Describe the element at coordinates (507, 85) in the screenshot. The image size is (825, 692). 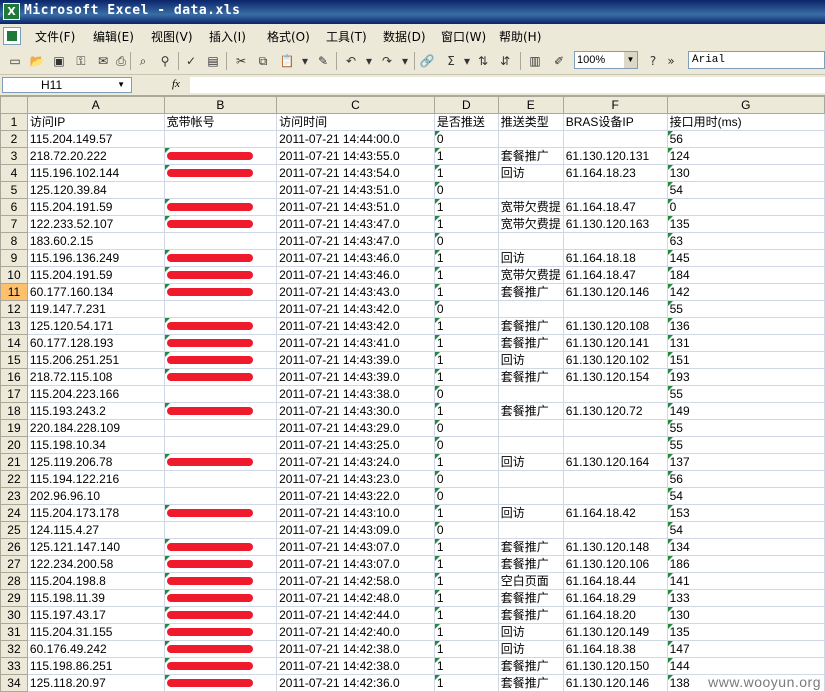
I see `formula-input` at that location.